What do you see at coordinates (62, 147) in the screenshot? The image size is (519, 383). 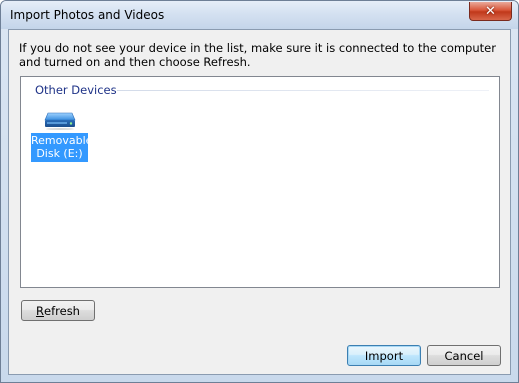 I see `device-label: Removable Disk (E:)` at bounding box center [62, 147].